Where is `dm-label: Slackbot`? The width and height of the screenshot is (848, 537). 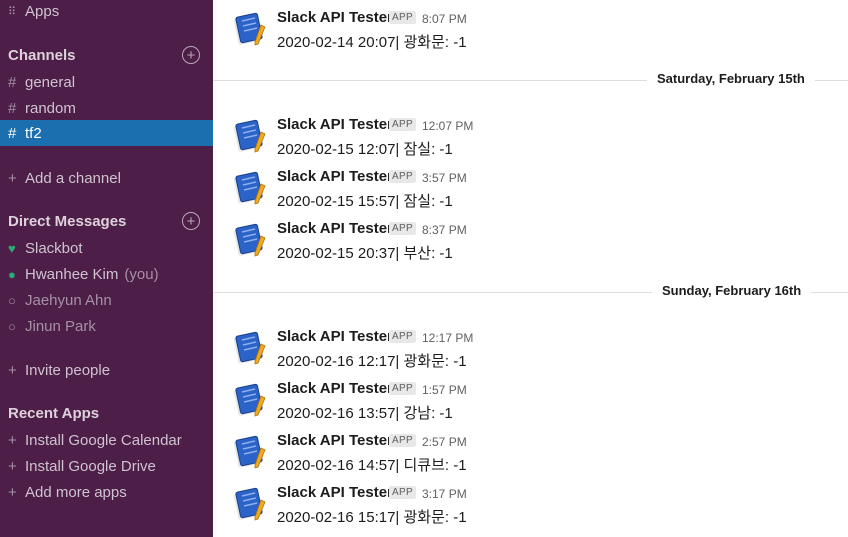 dm-label: Slackbot is located at coordinates (54, 248).